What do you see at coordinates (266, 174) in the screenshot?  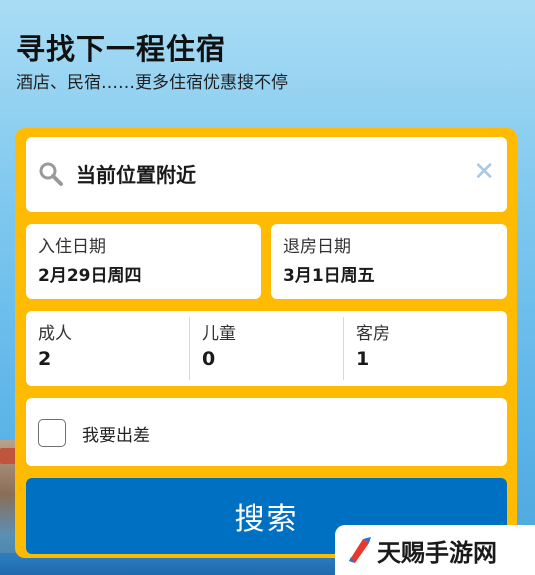 I see `location-field: 当前位置附近 ✕` at bounding box center [266, 174].